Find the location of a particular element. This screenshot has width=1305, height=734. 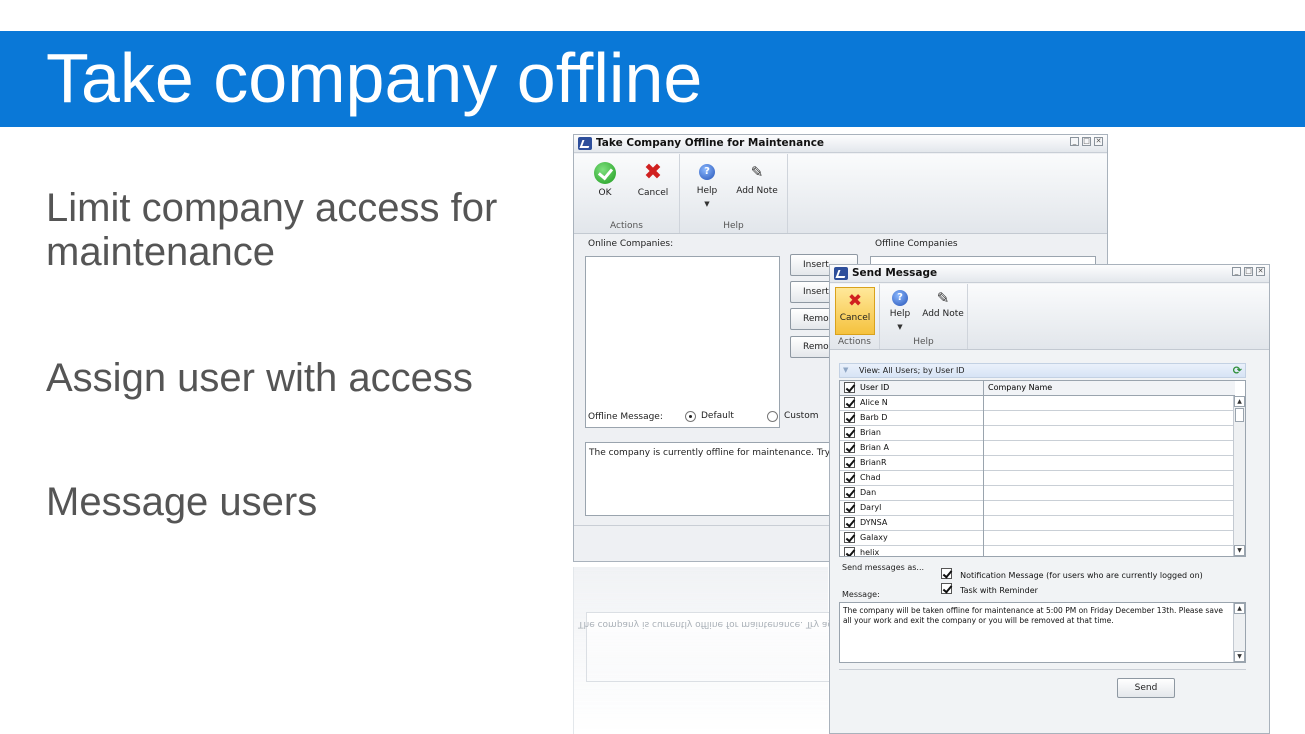

radio-default is located at coordinates (690, 416).